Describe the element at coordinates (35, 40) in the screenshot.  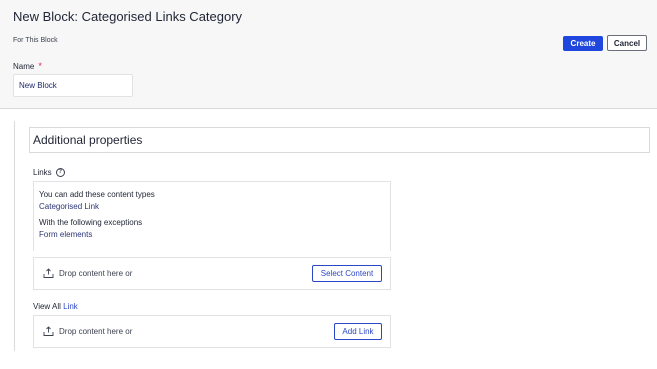
I see `page-subtitle: For This Block` at that location.